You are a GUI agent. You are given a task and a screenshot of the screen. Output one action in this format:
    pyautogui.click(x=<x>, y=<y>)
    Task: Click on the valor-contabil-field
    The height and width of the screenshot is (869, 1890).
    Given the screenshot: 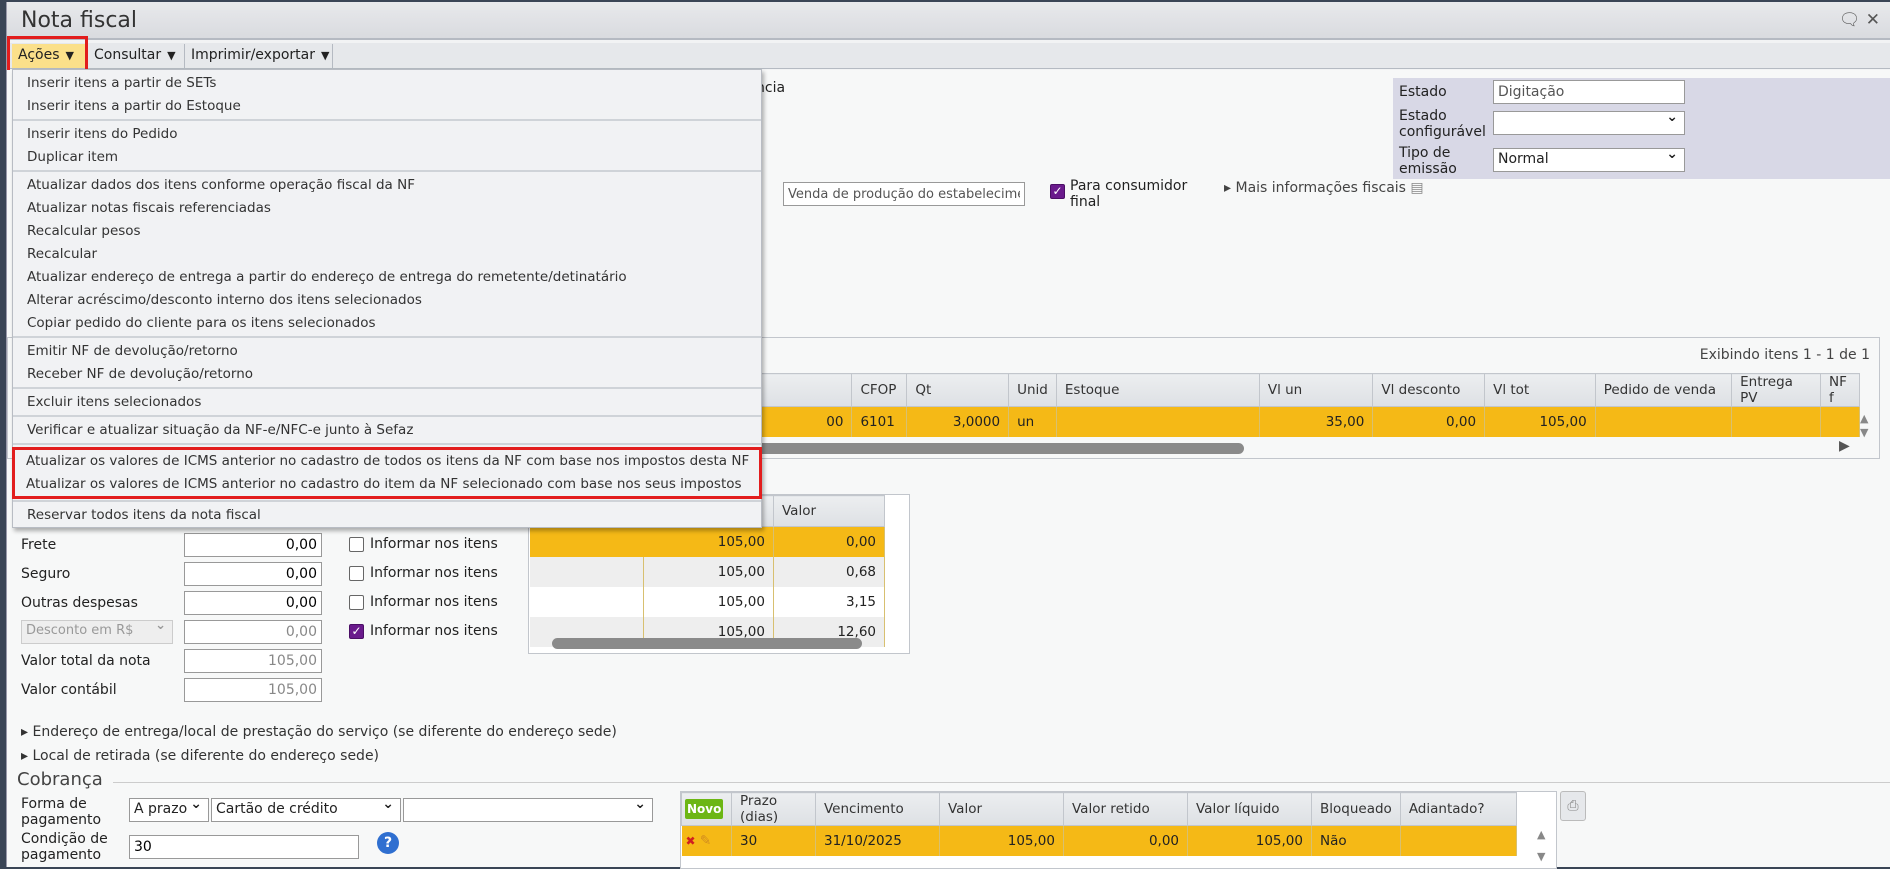 What is the action you would take?
    pyautogui.click(x=253, y=690)
    